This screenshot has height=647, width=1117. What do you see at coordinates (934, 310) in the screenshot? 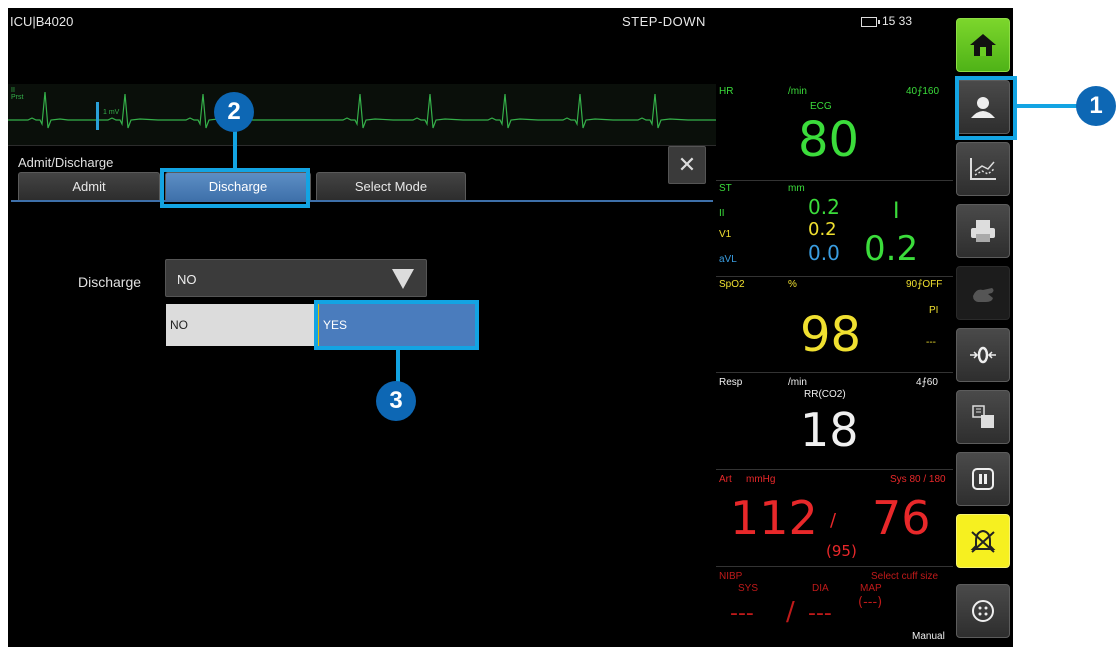
I see `spo2-pi-label: PI` at bounding box center [934, 310].